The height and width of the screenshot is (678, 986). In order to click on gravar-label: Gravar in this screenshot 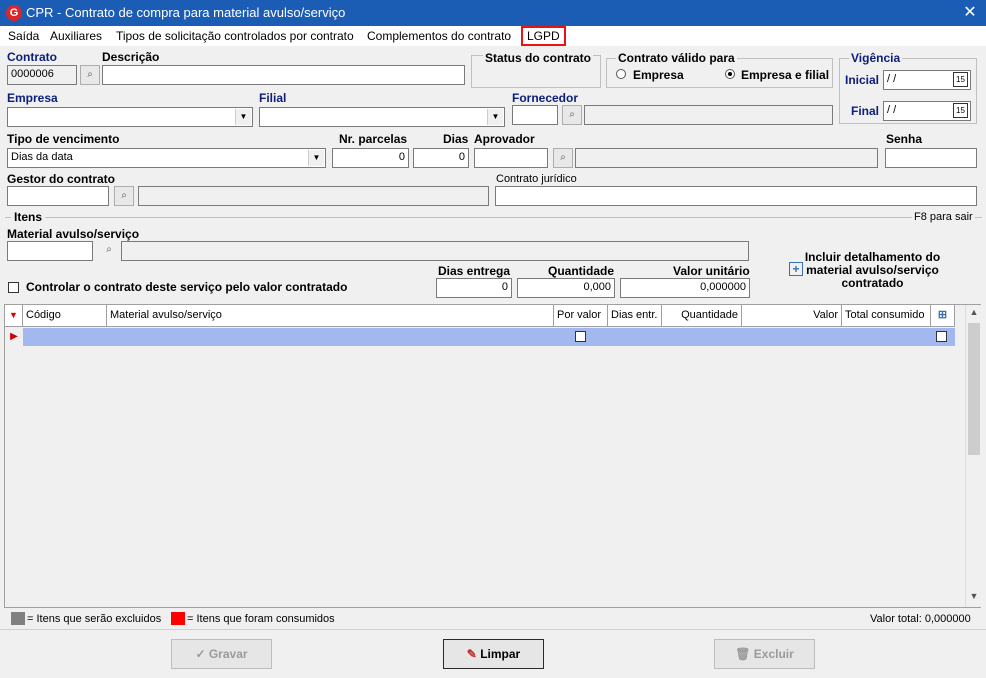, I will do `click(228, 654)`.